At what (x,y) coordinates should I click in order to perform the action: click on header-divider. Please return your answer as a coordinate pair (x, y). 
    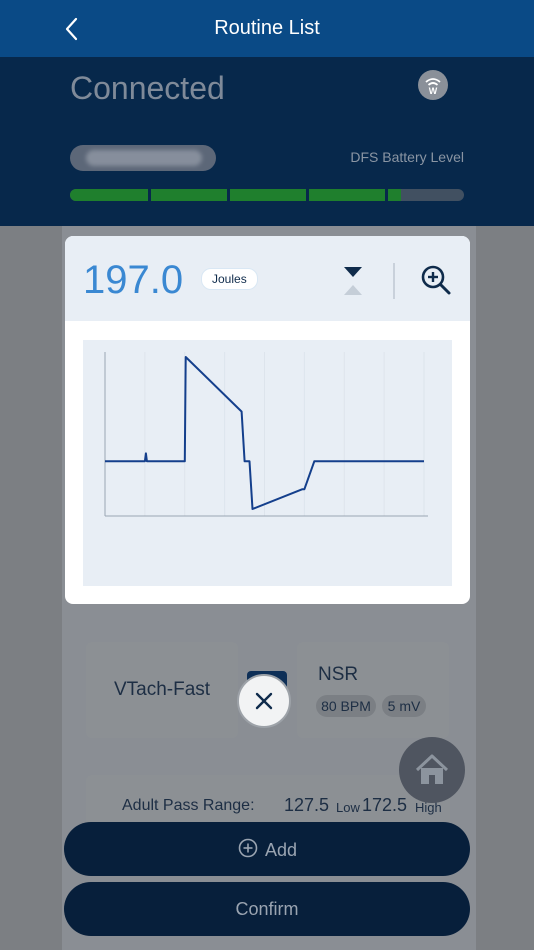
    Looking at the image, I should click on (394, 281).